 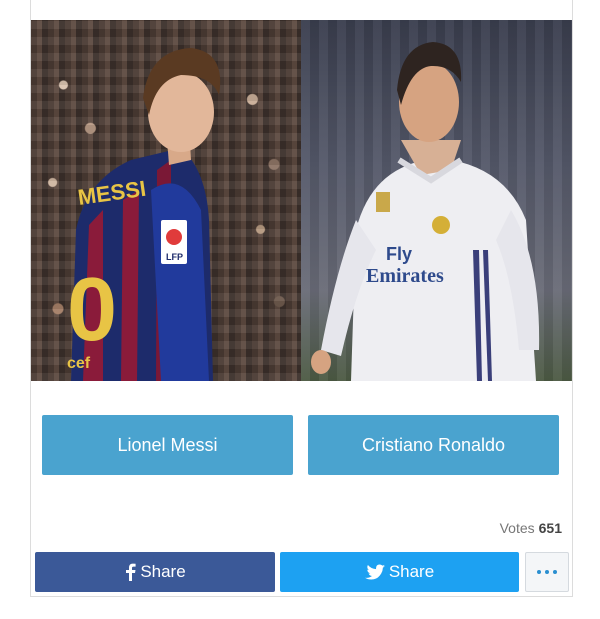 I want to click on share-bar: Share Share, so click(x=302, y=572).